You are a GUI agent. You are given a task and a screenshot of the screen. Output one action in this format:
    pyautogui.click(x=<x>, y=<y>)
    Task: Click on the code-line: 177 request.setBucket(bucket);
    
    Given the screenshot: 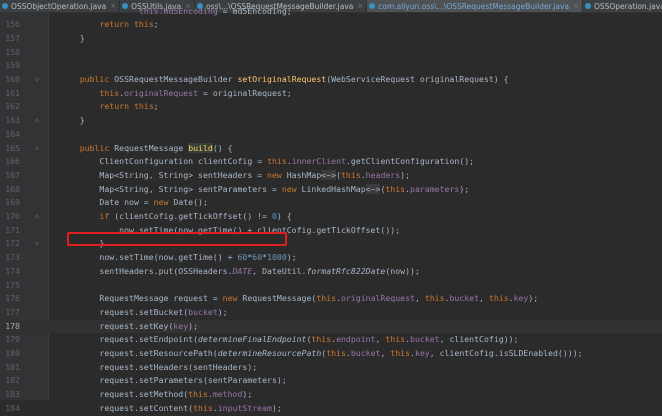 What is the action you would take?
    pyautogui.click(x=331, y=313)
    